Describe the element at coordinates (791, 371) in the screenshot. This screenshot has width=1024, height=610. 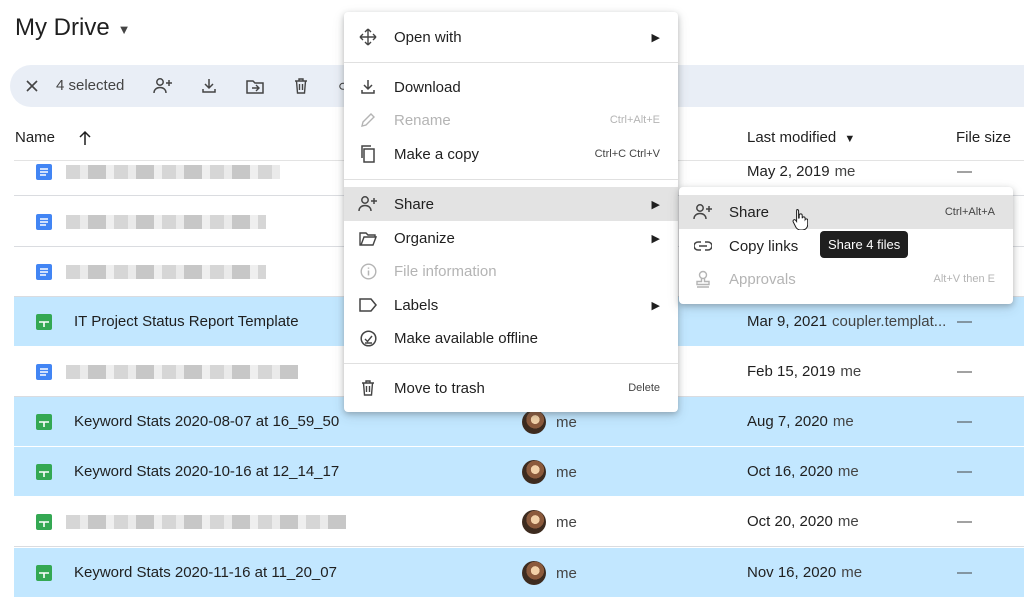
I see `modified-date: Feb 15, 2019` at that location.